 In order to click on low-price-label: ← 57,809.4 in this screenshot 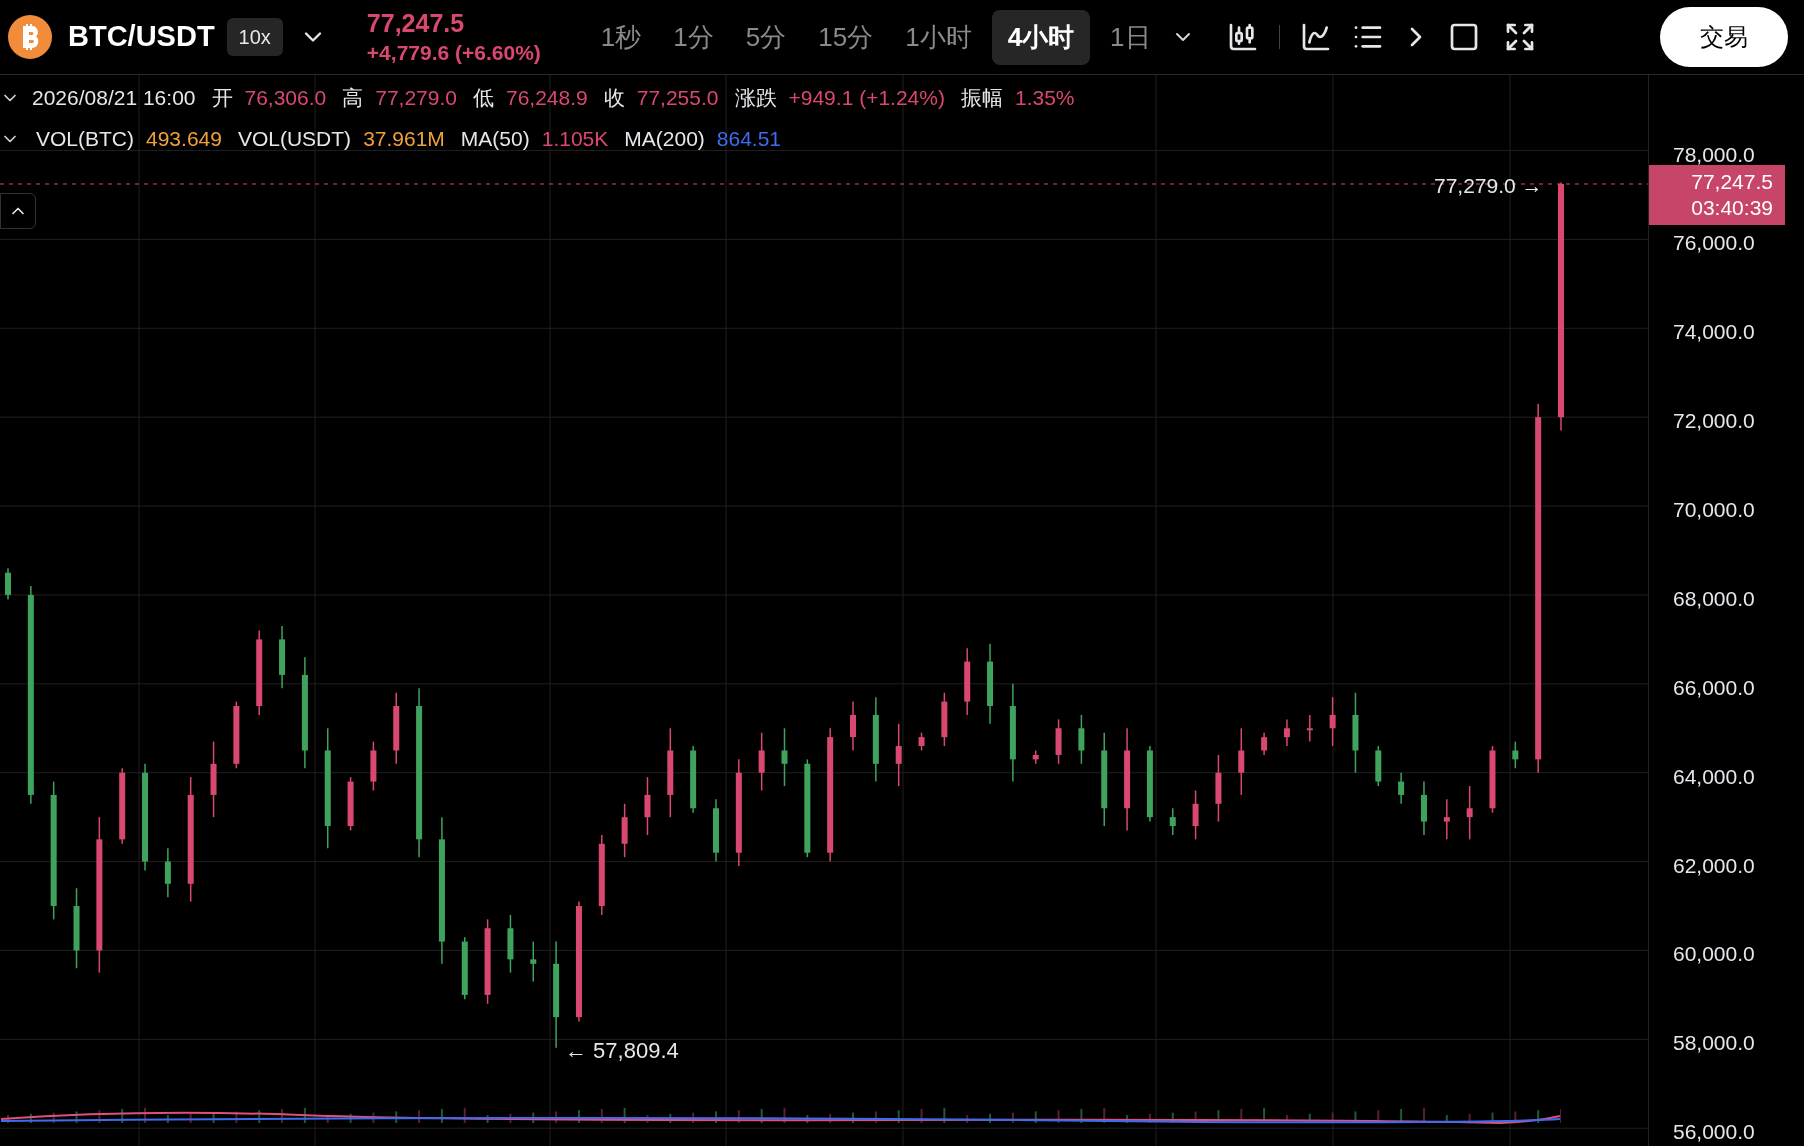, I will do `click(622, 1051)`.